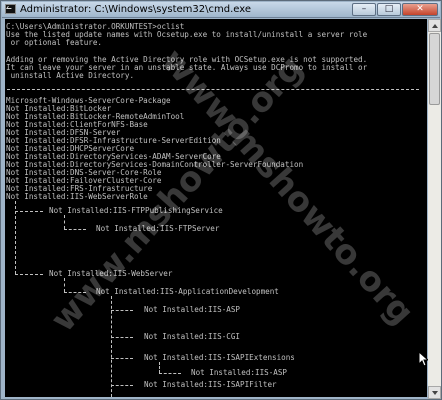  What do you see at coordinates (70, 75) in the screenshot?
I see `console-line: uninstall Active Directory.` at bounding box center [70, 75].